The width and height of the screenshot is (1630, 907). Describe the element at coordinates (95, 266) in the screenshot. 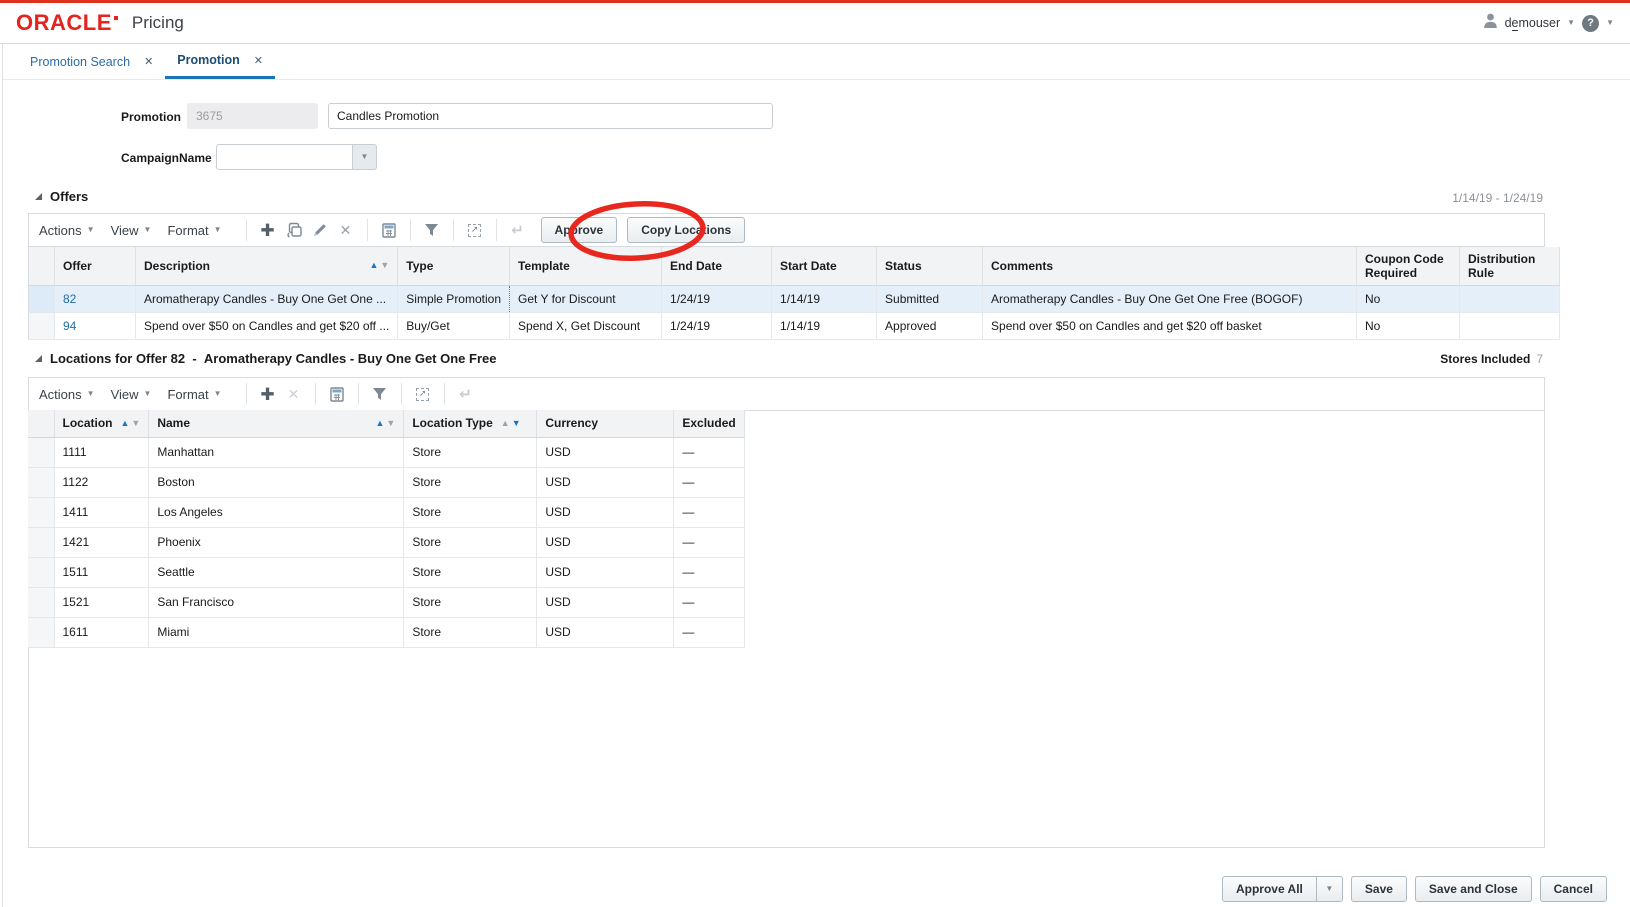

I see `column-header-offer: Offer` at that location.